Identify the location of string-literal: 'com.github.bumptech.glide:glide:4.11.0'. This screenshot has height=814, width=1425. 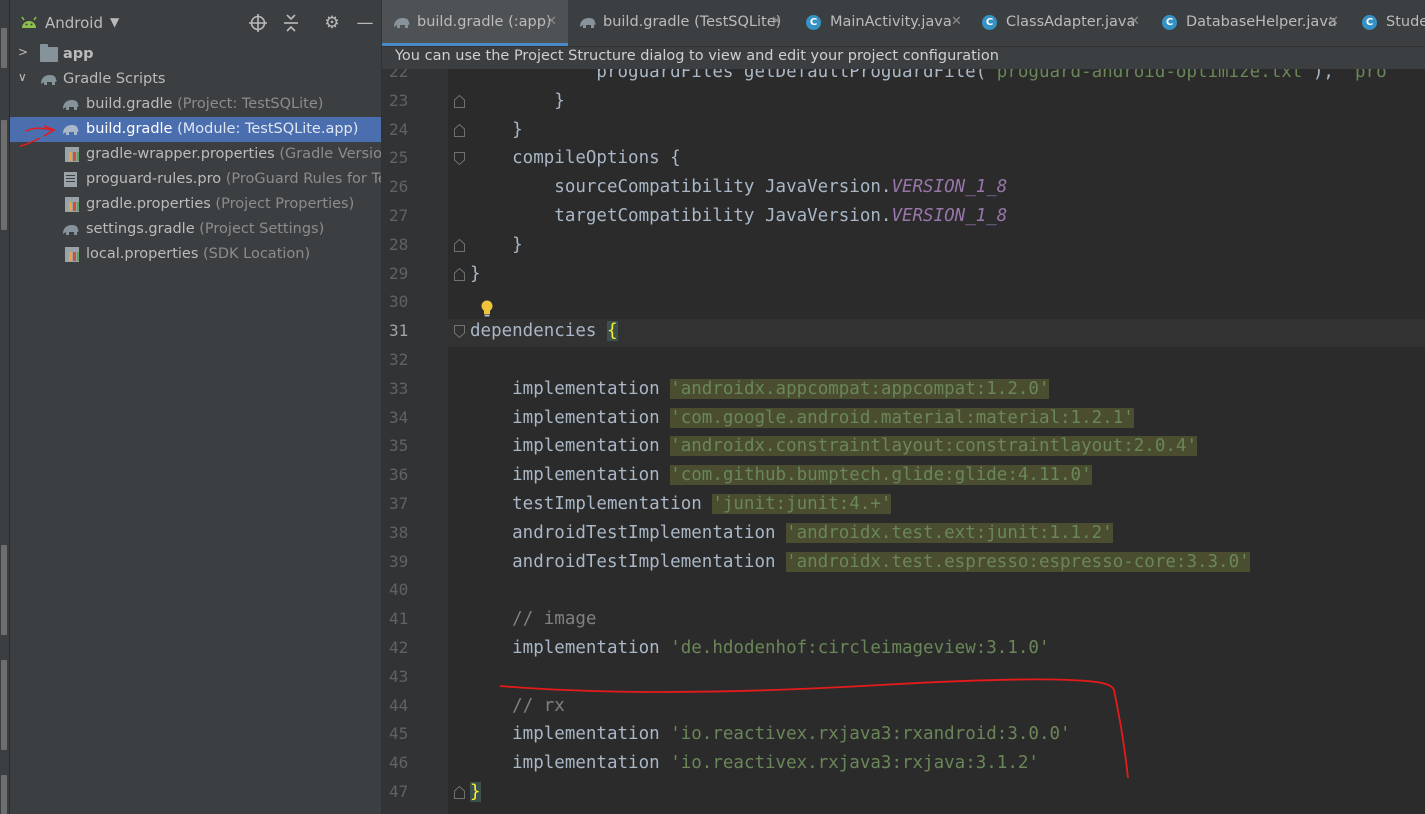
(881, 475).